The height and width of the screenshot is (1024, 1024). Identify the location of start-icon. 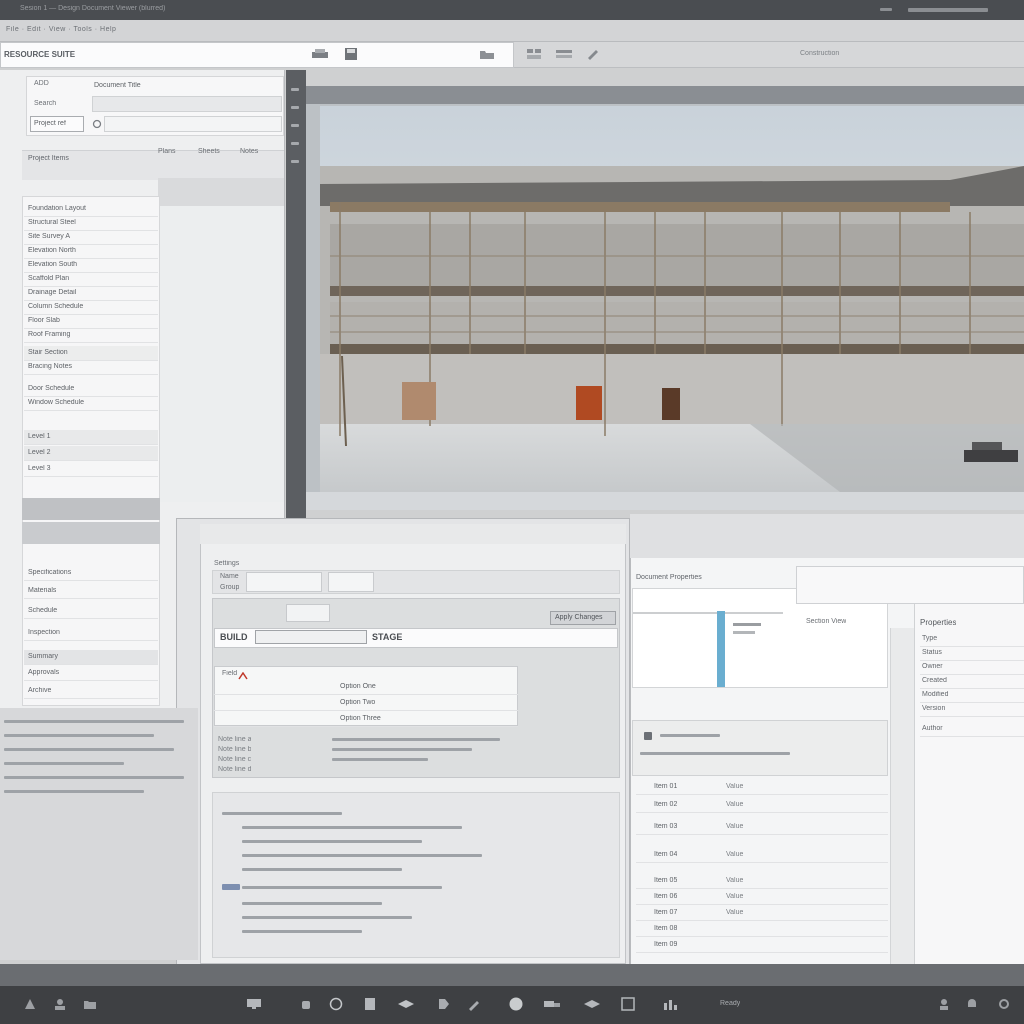
(30, 1004).